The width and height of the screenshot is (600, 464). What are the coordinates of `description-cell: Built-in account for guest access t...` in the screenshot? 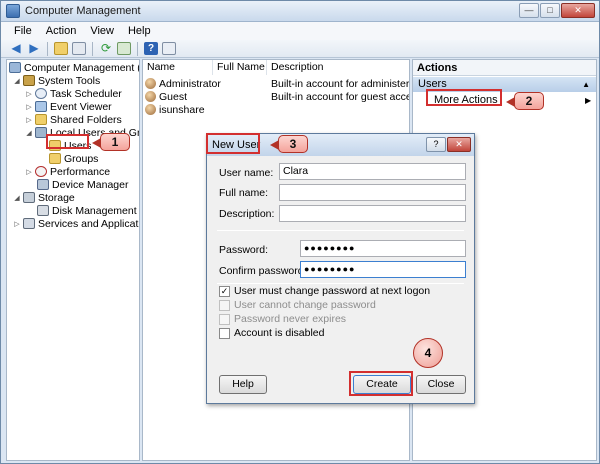 It's located at (340, 96).